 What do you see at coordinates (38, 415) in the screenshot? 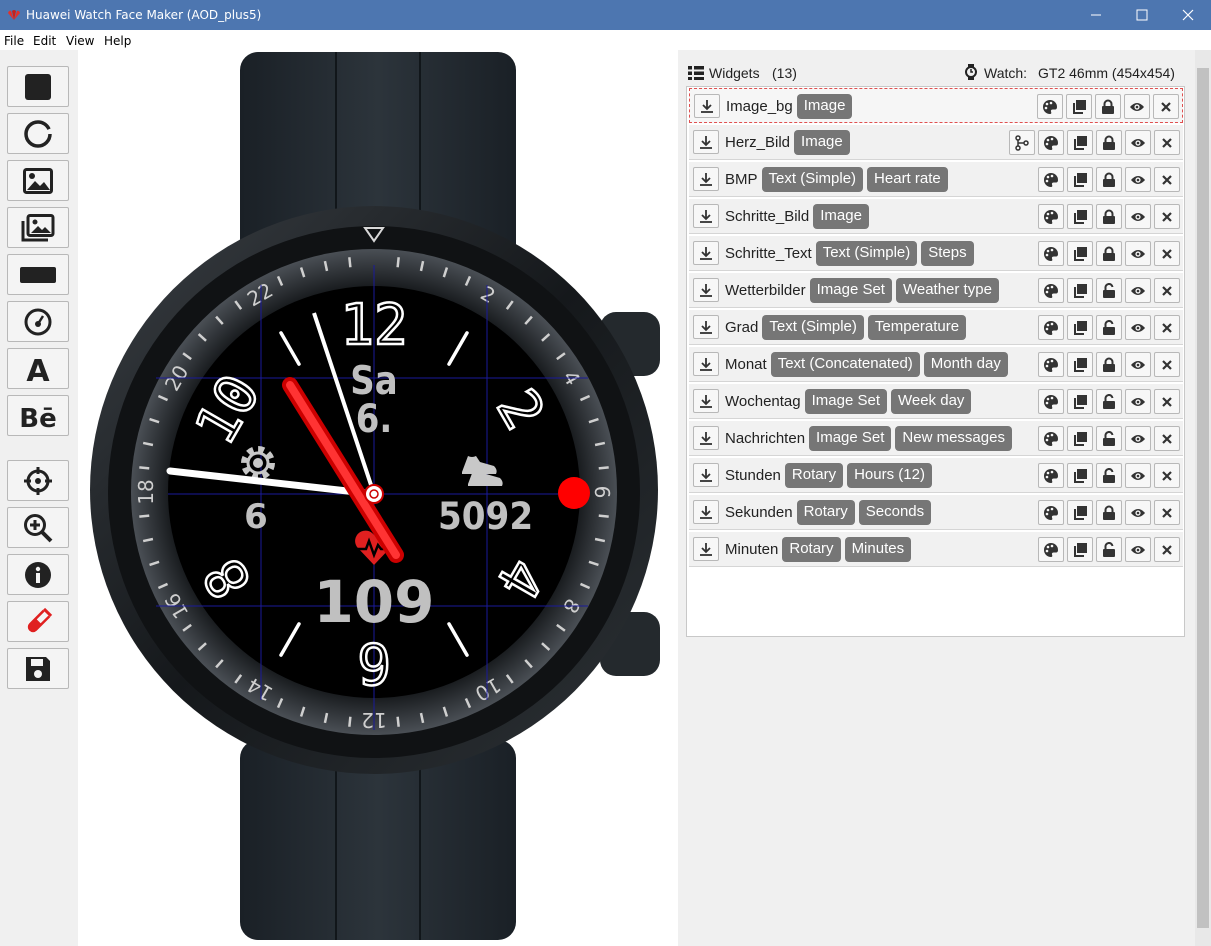
I see `tool-concat-text-button: Bē` at bounding box center [38, 415].